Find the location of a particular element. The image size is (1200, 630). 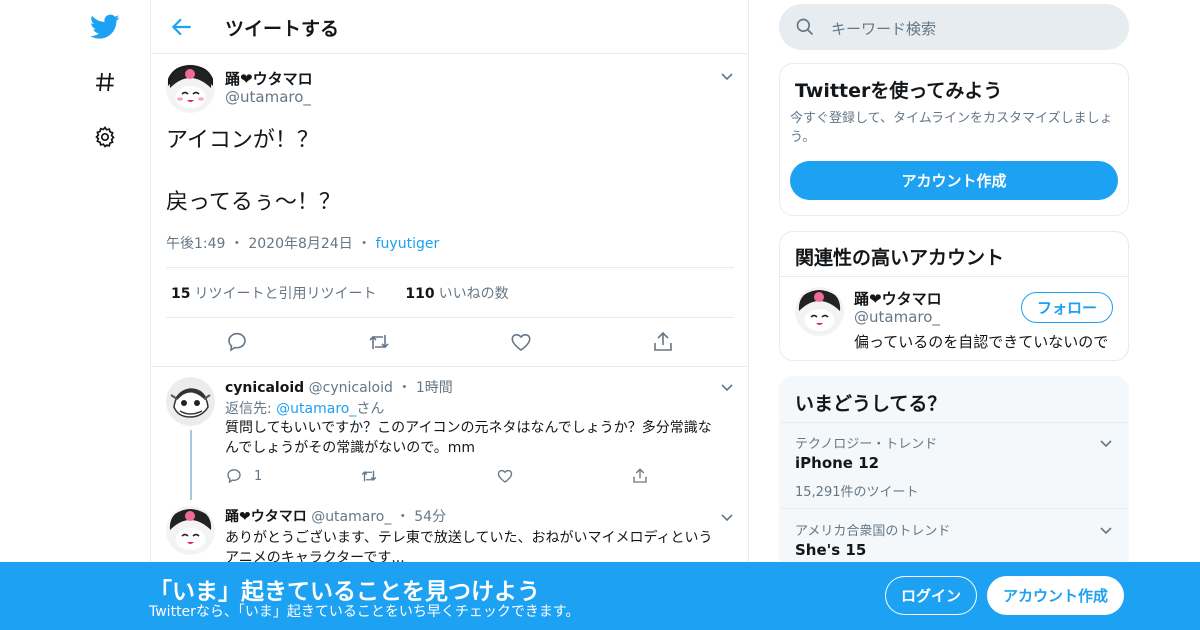

twitter-logo-icon is located at coordinates (105, 27).